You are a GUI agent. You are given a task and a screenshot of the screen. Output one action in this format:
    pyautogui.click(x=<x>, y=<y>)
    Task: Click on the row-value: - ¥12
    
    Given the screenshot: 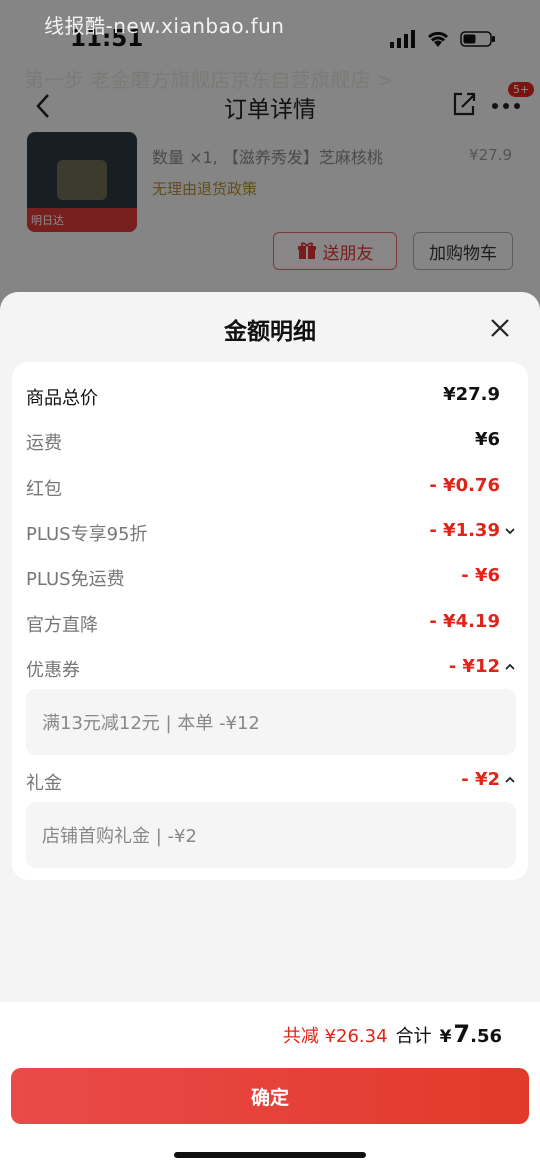 What is the action you would take?
    pyautogui.click(x=474, y=666)
    